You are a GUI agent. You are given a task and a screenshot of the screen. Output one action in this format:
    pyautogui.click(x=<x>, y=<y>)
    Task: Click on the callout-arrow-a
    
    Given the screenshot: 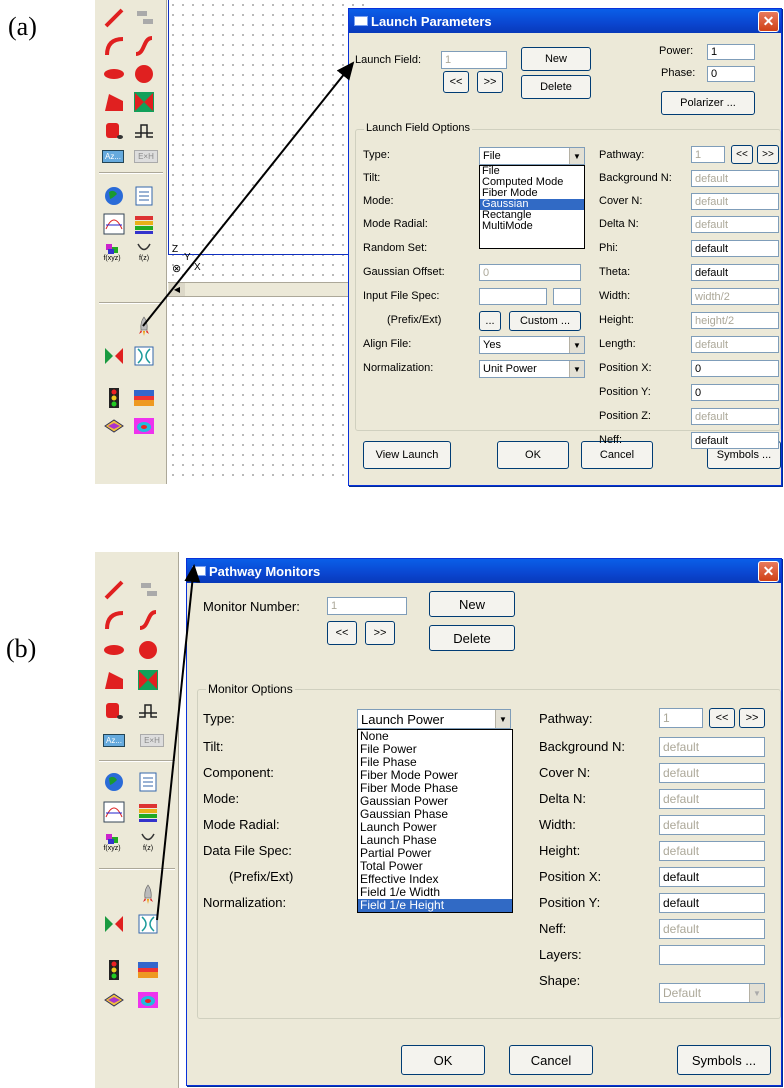 What is the action you would take?
    pyautogui.click(x=248, y=194)
    